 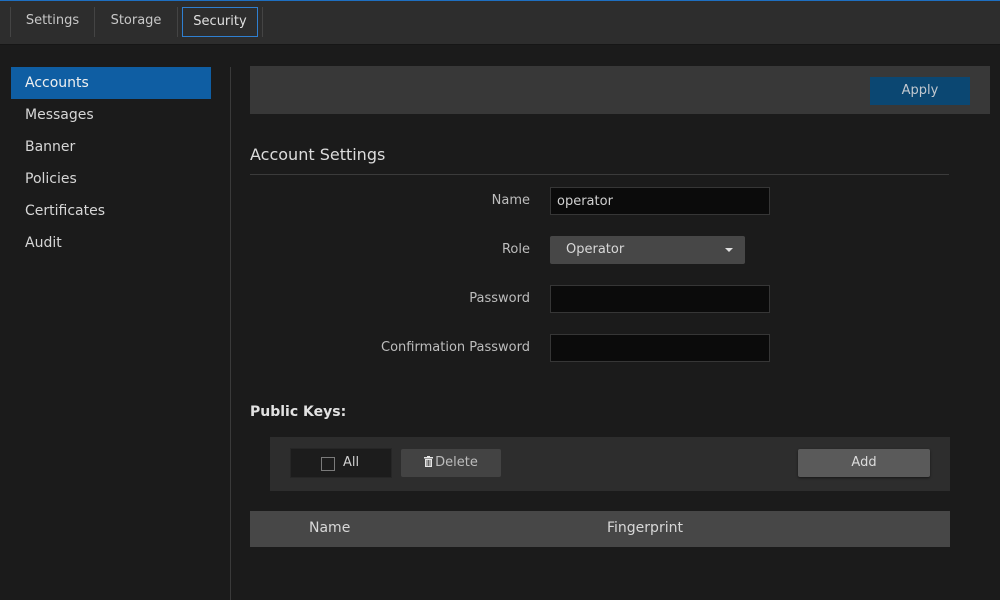 What do you see at coordinates (111, 147) in the screenshot?
I see `sidebar-item-banner: Banner` at bounding box center [111, 147].